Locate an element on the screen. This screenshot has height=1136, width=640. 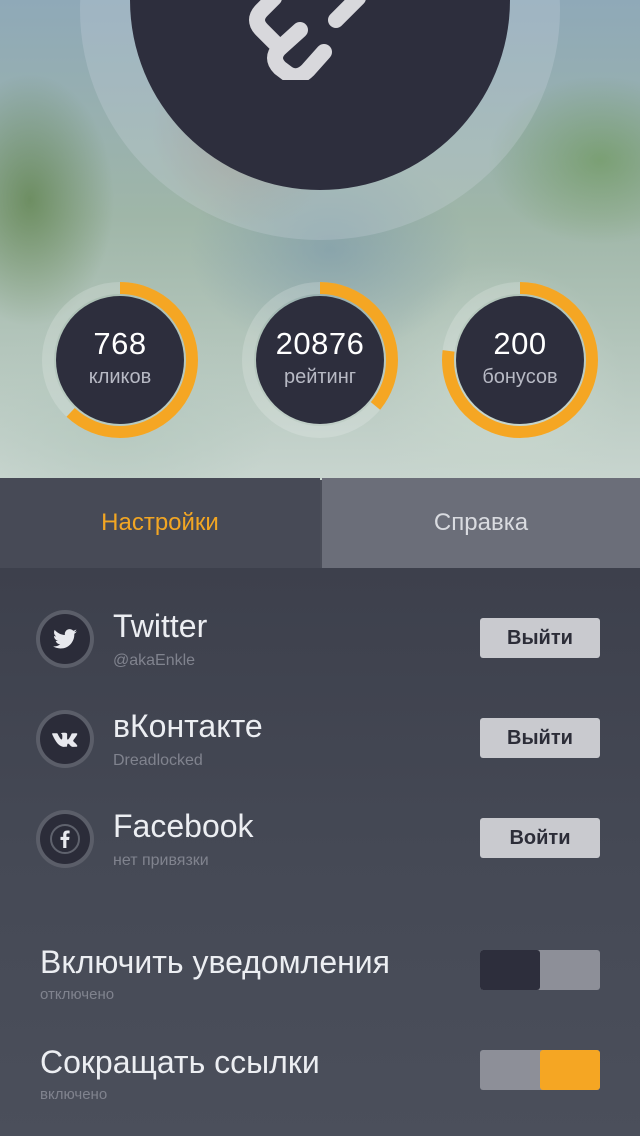
setting-shorten-links: Сокращать ссылки включено is located at coordinates (320, 1084).